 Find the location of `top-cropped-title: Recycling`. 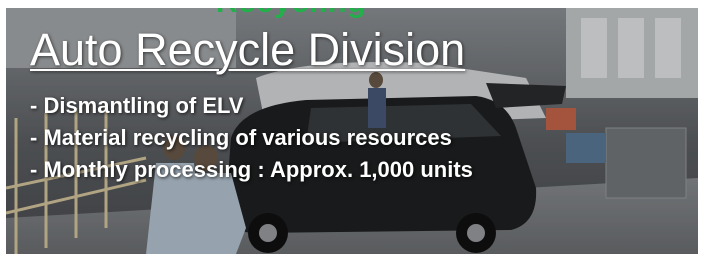

top-cropped-title: Recycling is located at coordinates (291, 14).